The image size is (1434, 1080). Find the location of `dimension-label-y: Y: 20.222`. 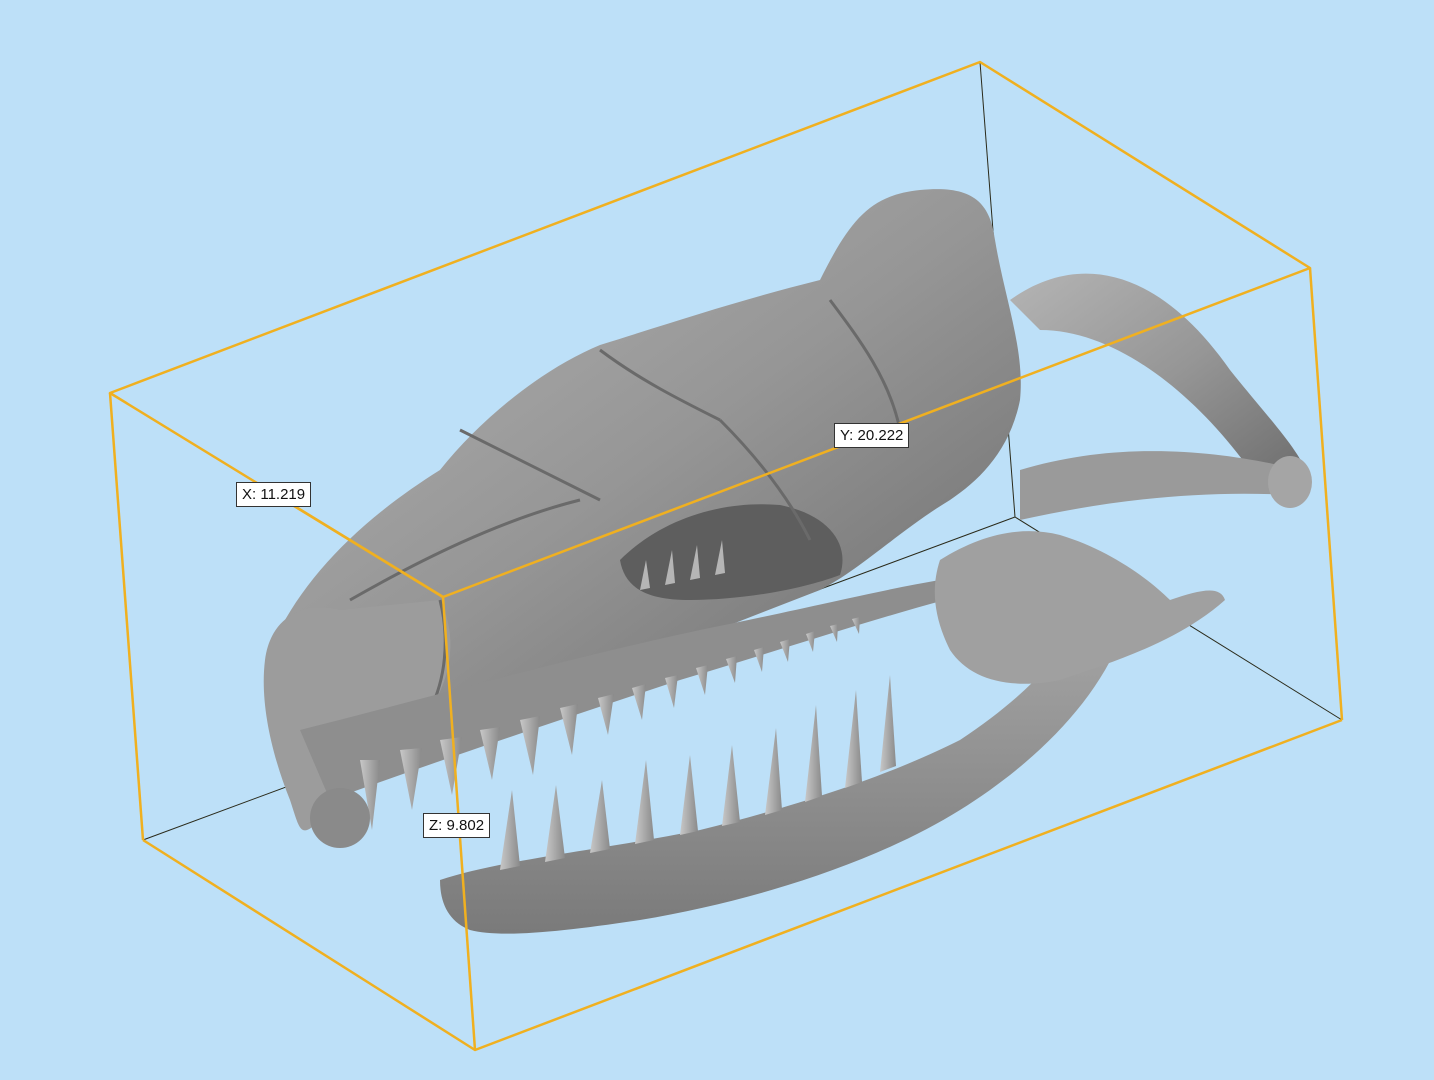

dimension-label-y: Y: 20.222 is located at coordinates (872, 435).